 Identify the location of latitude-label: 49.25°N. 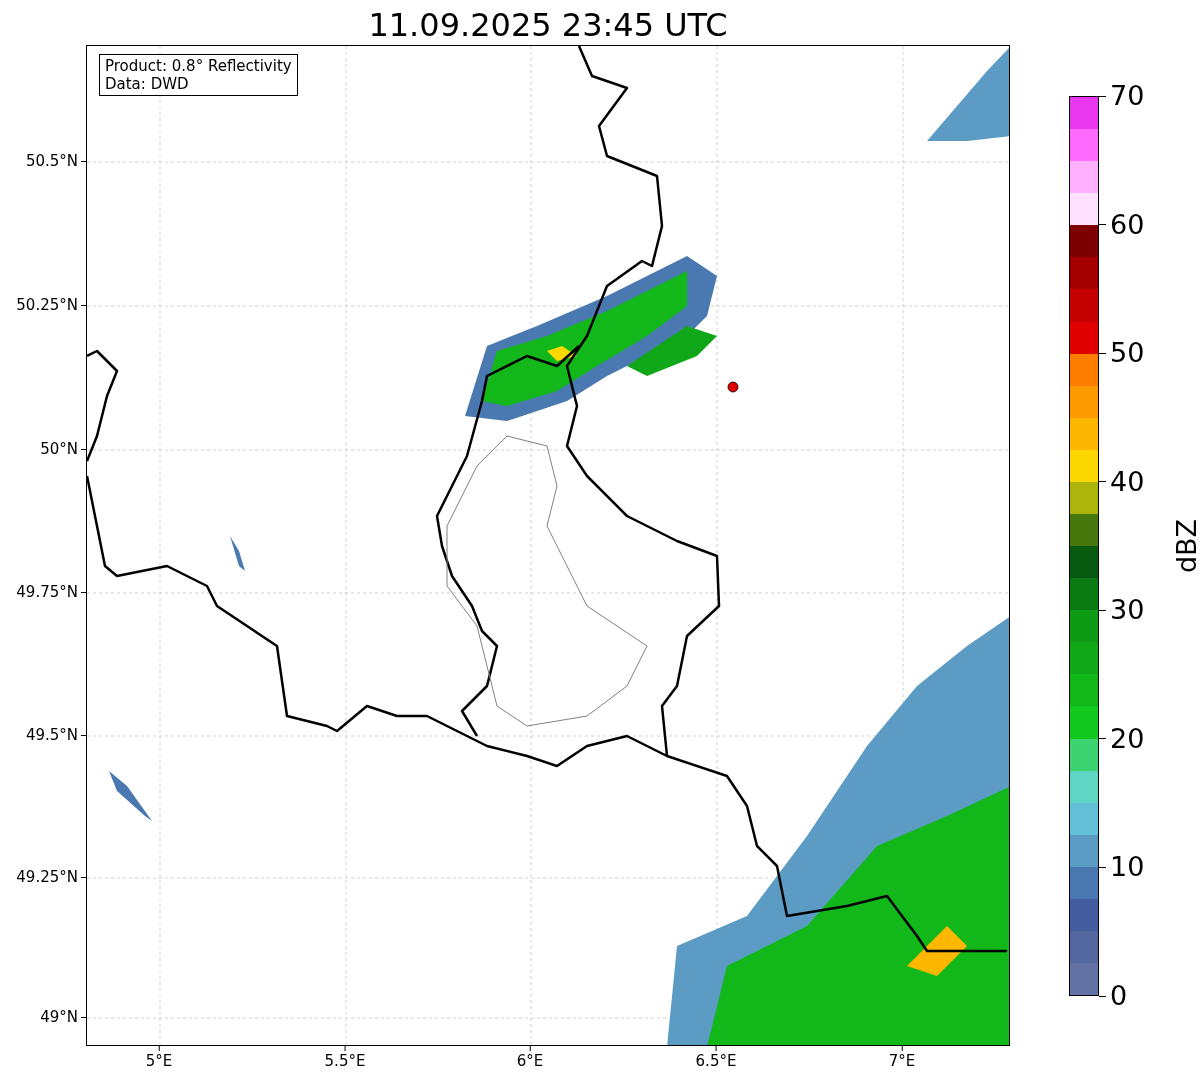
(47, 877).